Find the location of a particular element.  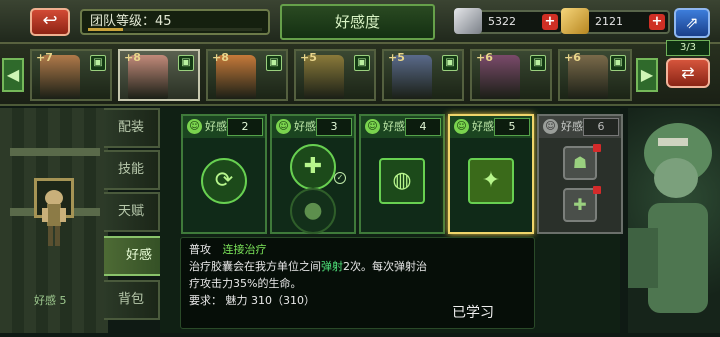

top-bar: ↩ 团队等级：45 好感度 5322 + 2121 + ⇗ is located at coordinates (360, 22).